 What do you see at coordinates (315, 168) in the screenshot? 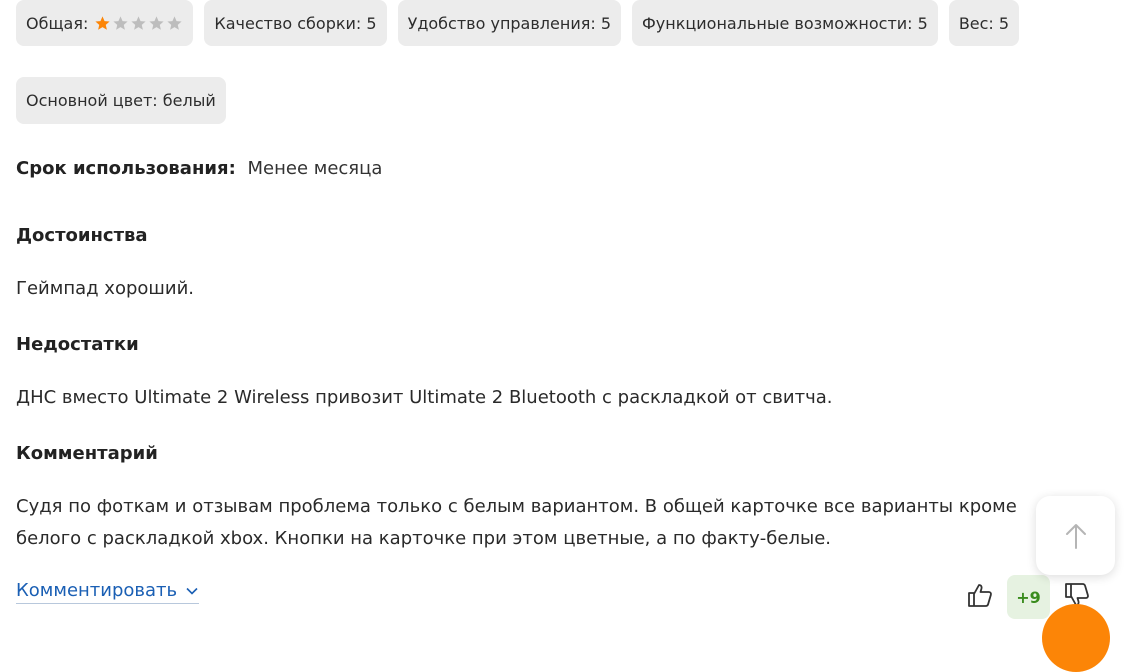
I see `usage-value: Менее месяца` at bounding box center [315, 168].